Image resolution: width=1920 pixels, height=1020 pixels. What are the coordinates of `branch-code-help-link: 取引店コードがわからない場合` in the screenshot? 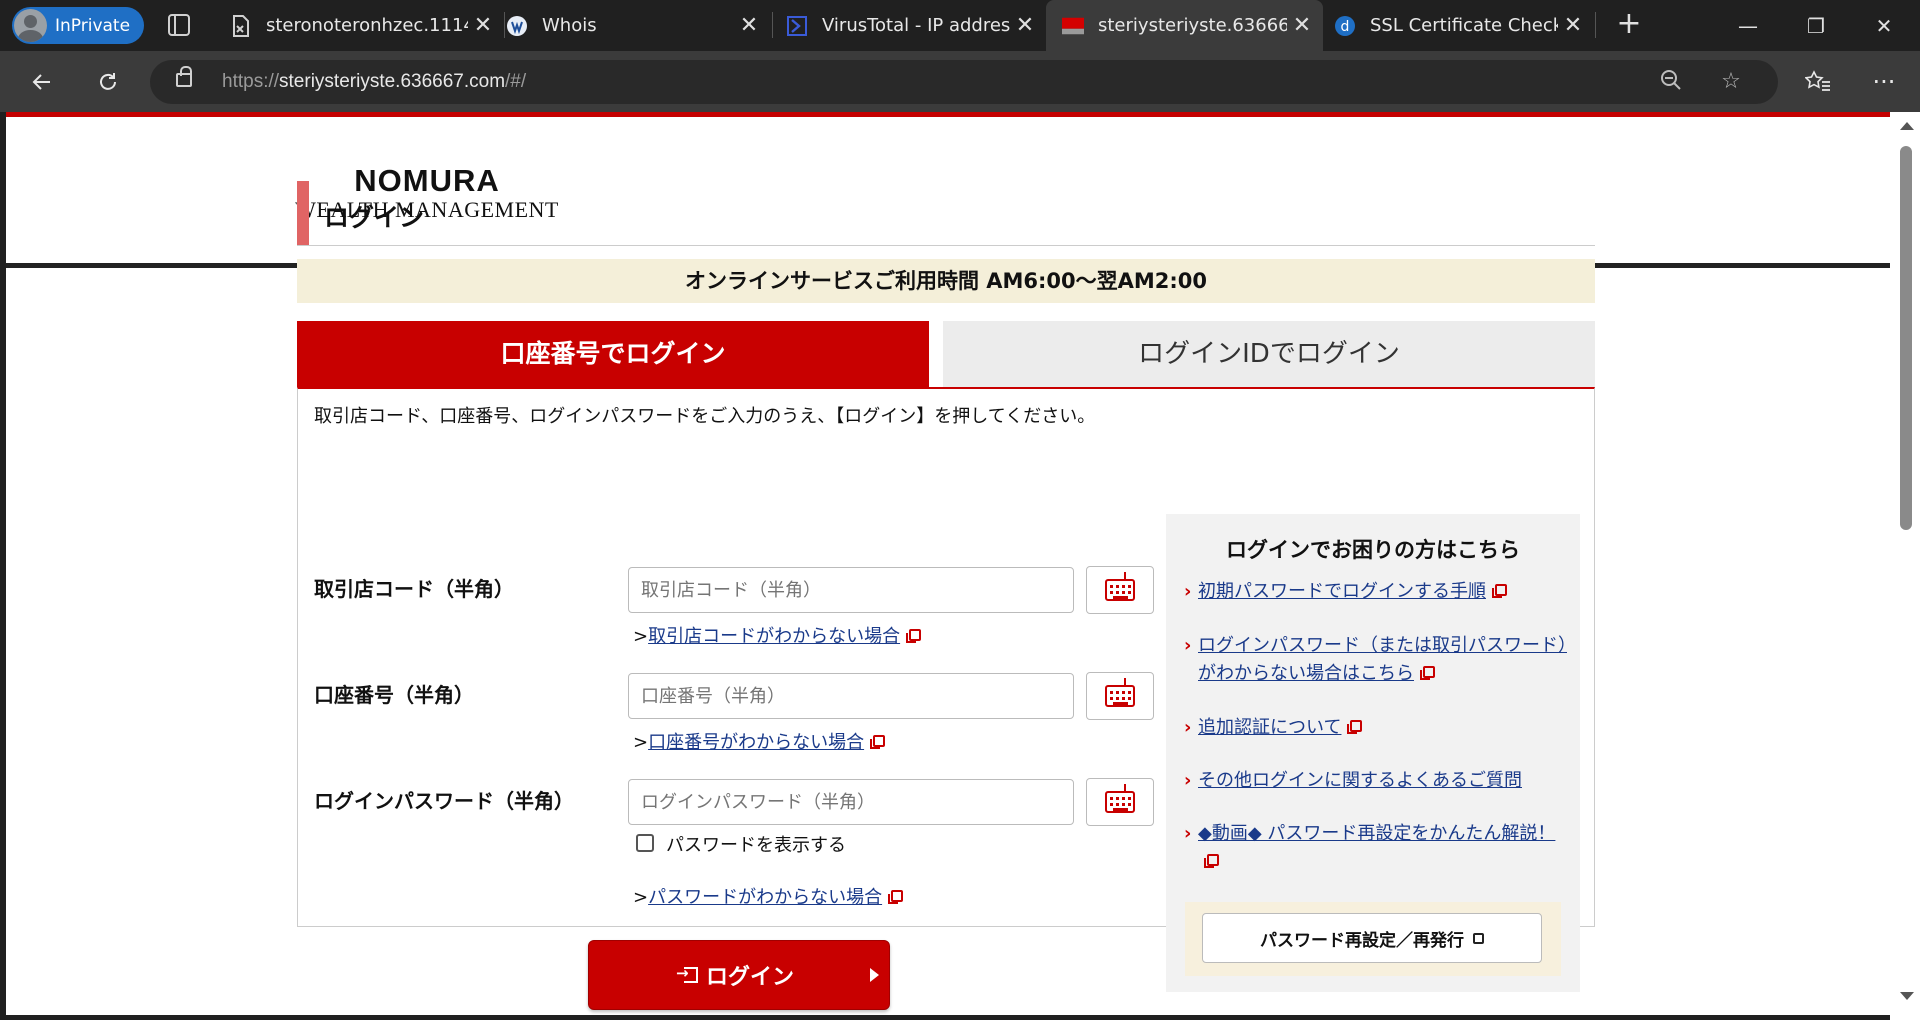 It's located at (774, 636).